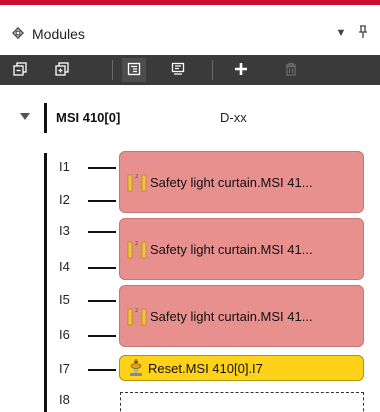 Image resolution: width=380 pixels, height=412 pixels. What do you see at coordinates (64, 199) in the screenshot?
I see `input-label: I2` at bounding box center [64, 199].